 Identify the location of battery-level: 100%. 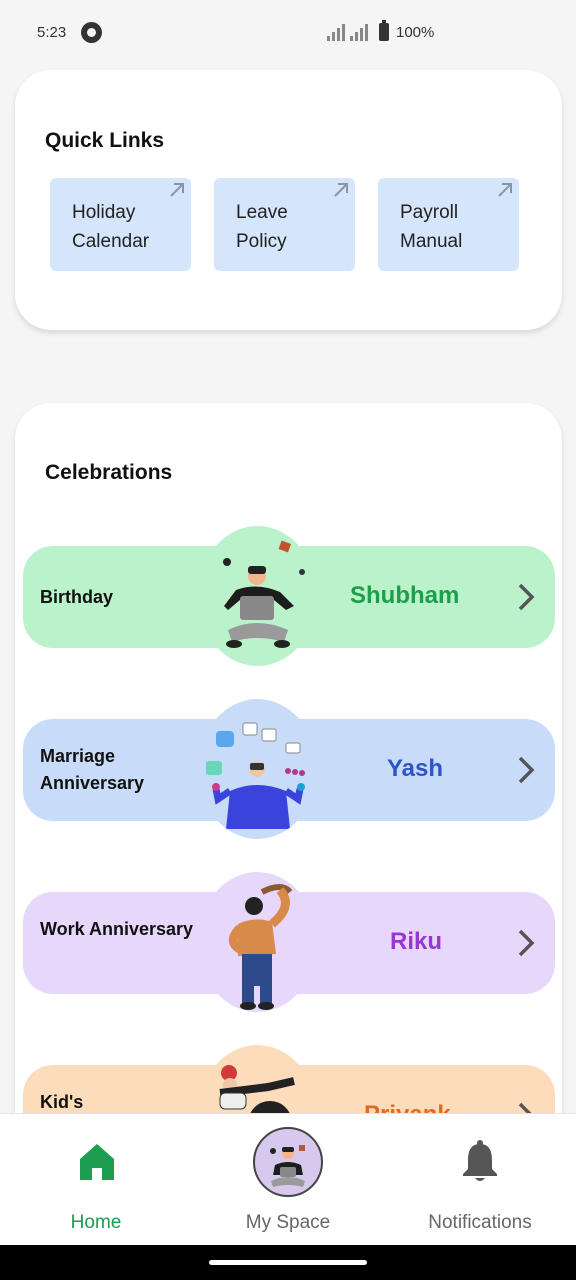
(415, 32).